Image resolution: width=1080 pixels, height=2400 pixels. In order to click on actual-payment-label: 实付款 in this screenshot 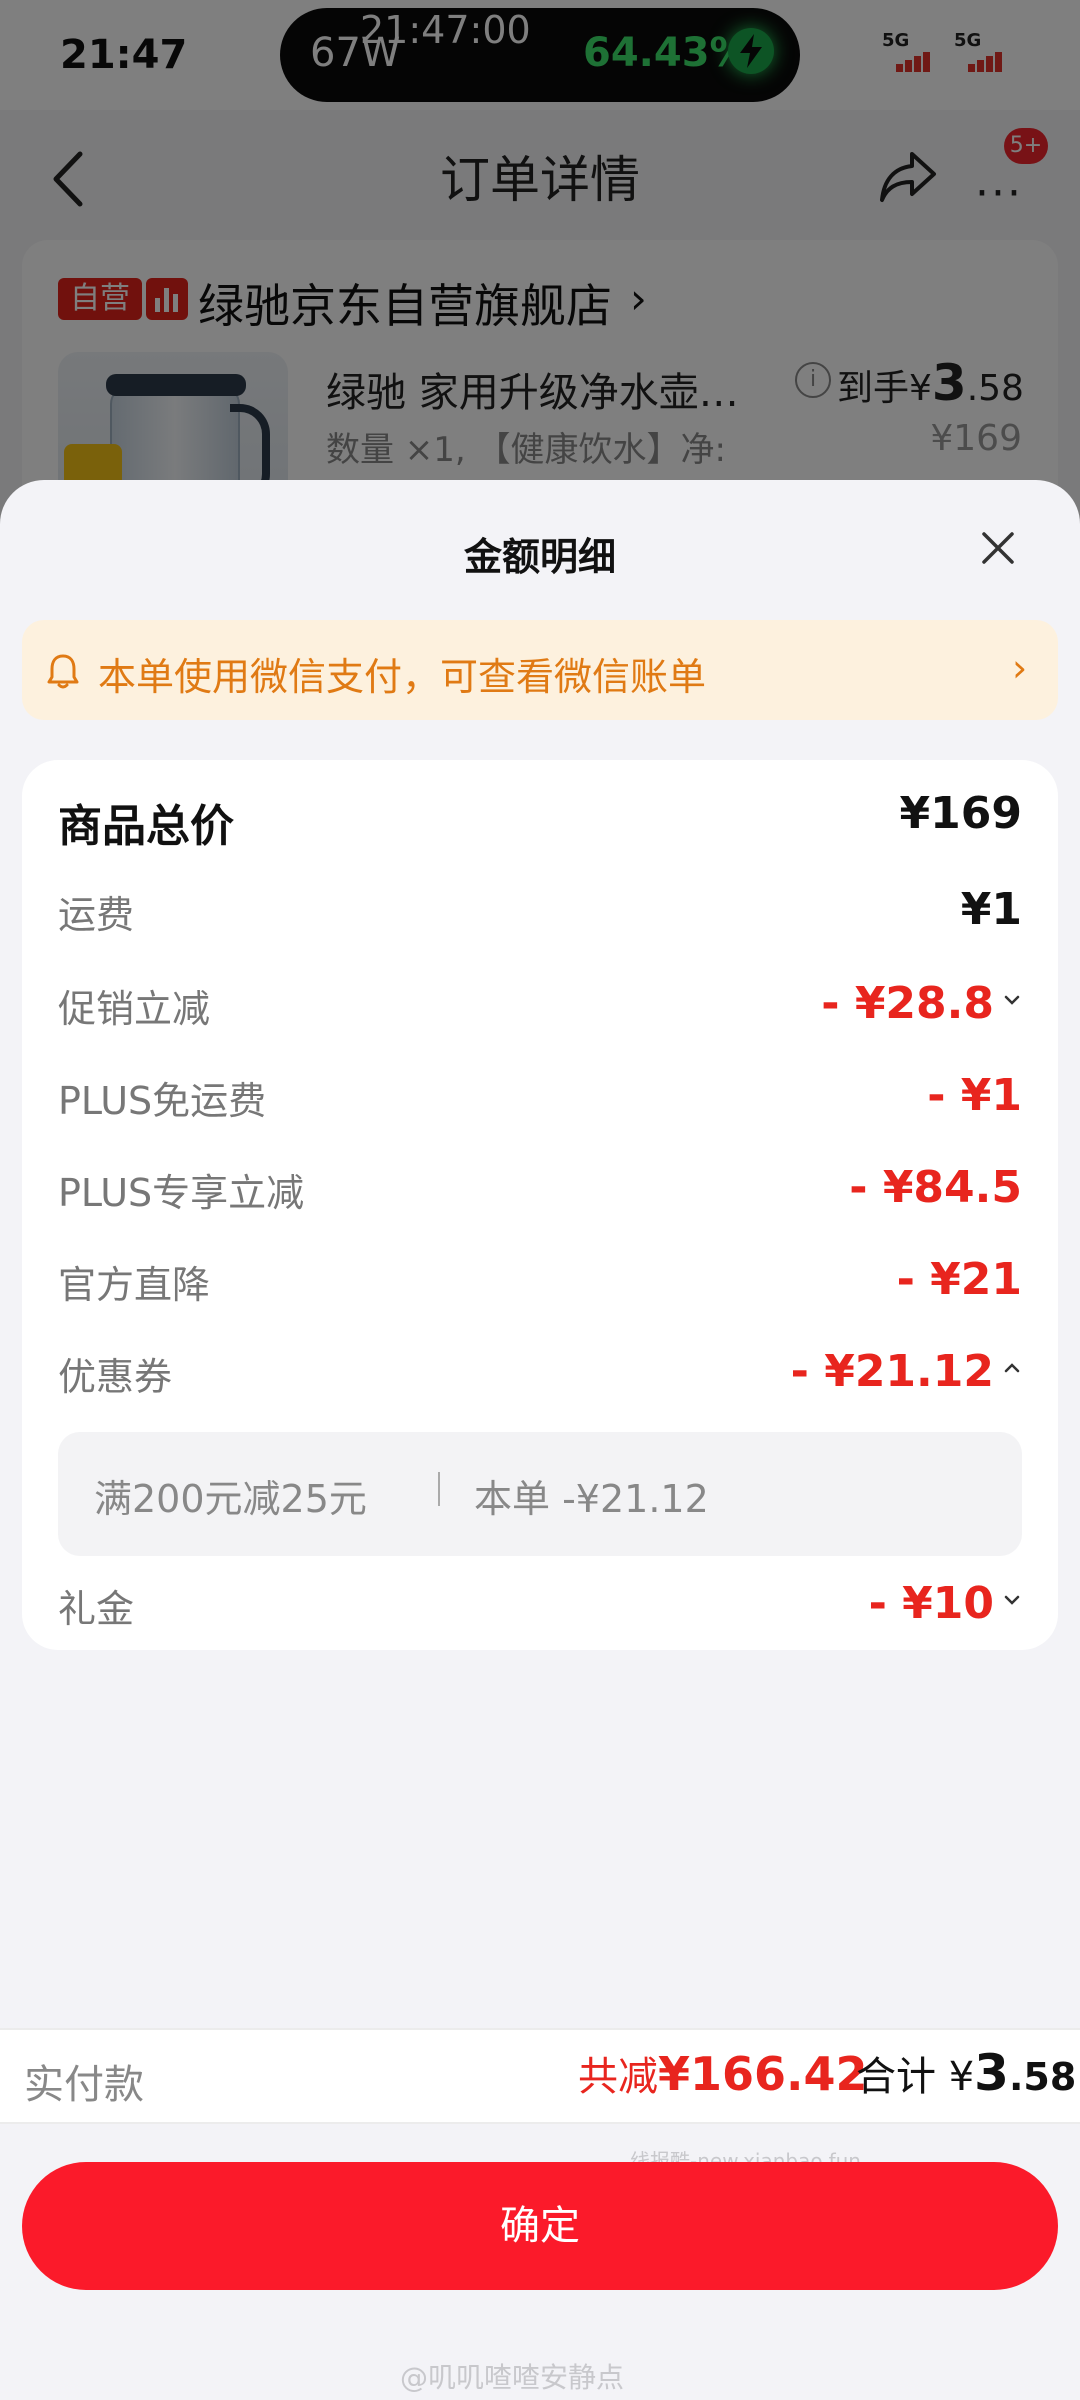, I will do `click(84, 2085)`.